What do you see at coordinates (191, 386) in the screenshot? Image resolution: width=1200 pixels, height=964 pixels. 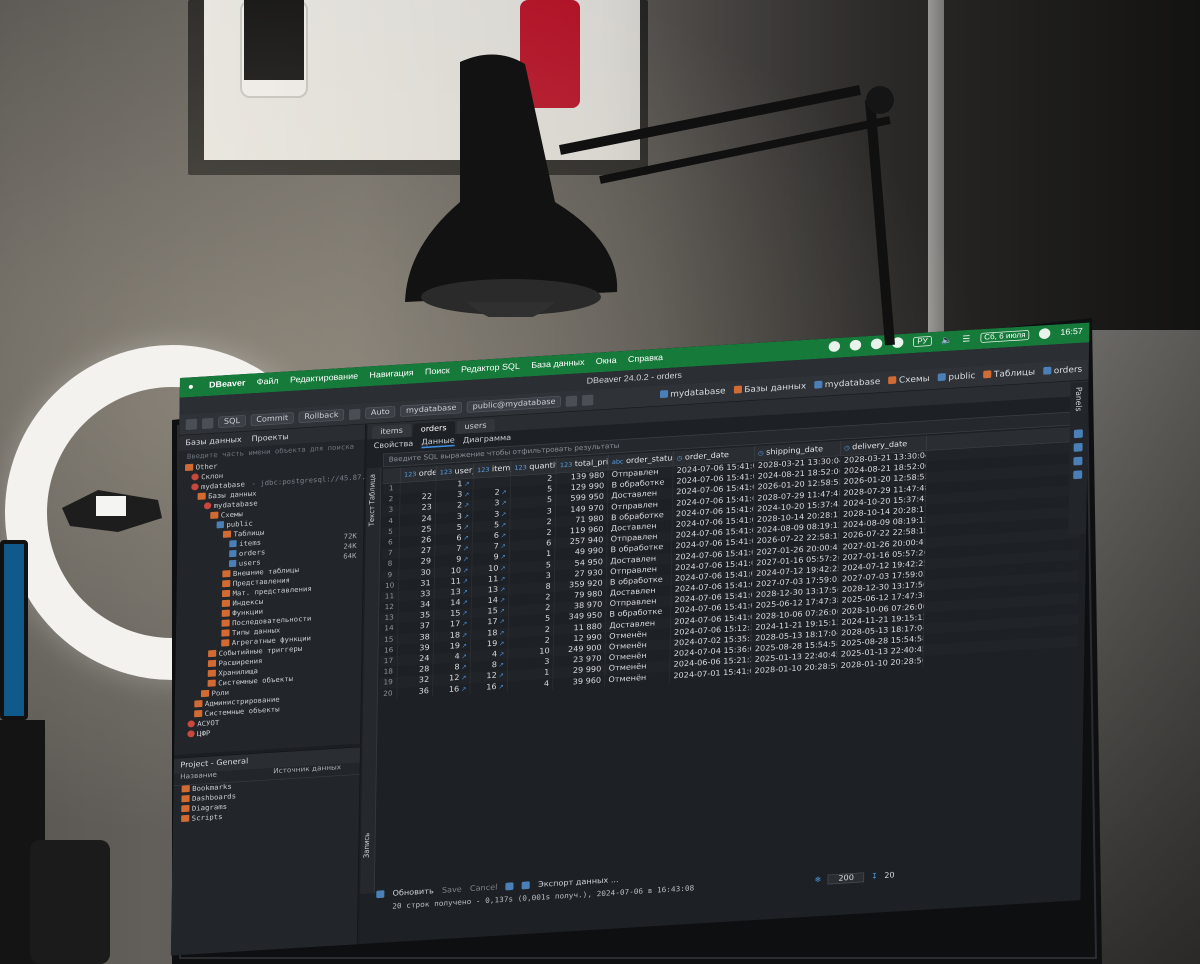 I see `apple-icon: ●` at bounding box center [191, 386].